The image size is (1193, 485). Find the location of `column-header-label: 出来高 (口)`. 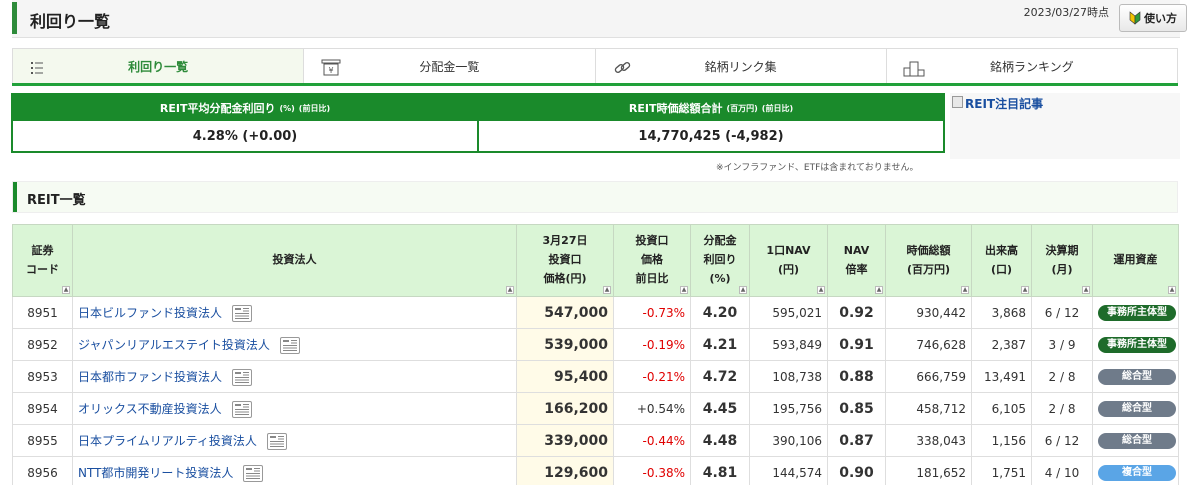

column-header-label: 出来高 (口) is located at coordinates (1001, 259).